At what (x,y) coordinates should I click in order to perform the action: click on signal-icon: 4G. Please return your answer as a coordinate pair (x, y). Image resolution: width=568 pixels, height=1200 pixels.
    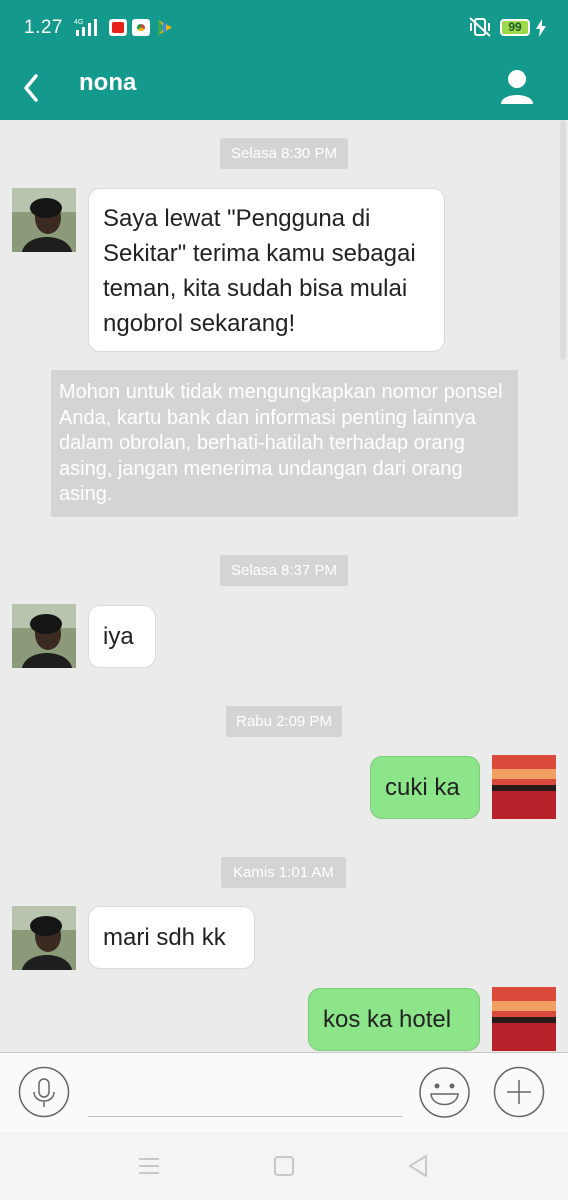
    Looking at the image, I should click on (85, 27).